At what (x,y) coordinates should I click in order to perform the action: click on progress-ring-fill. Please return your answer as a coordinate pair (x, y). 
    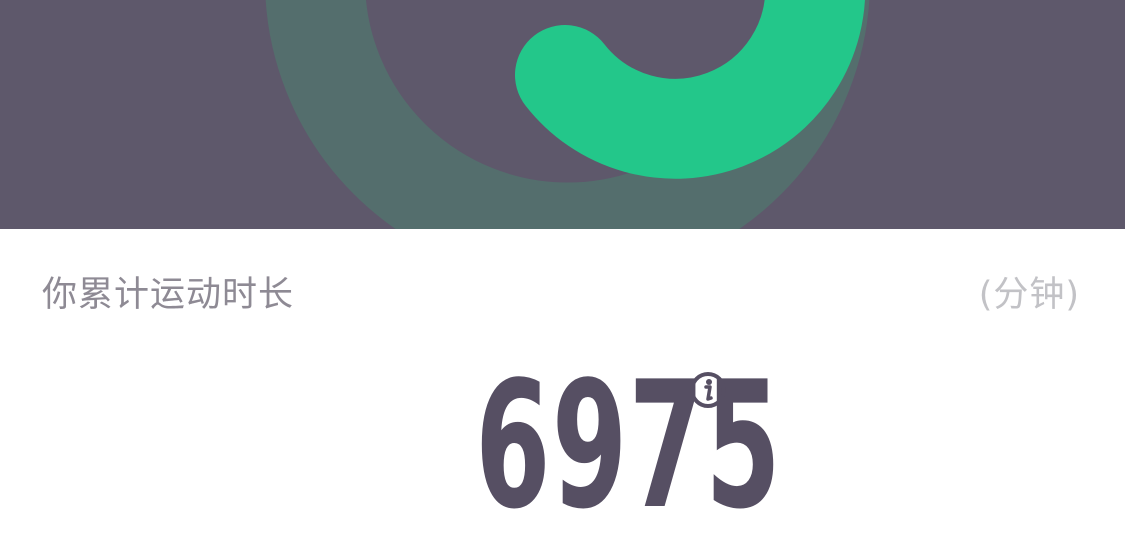
    Looking at the image, I should click on (690, 89).